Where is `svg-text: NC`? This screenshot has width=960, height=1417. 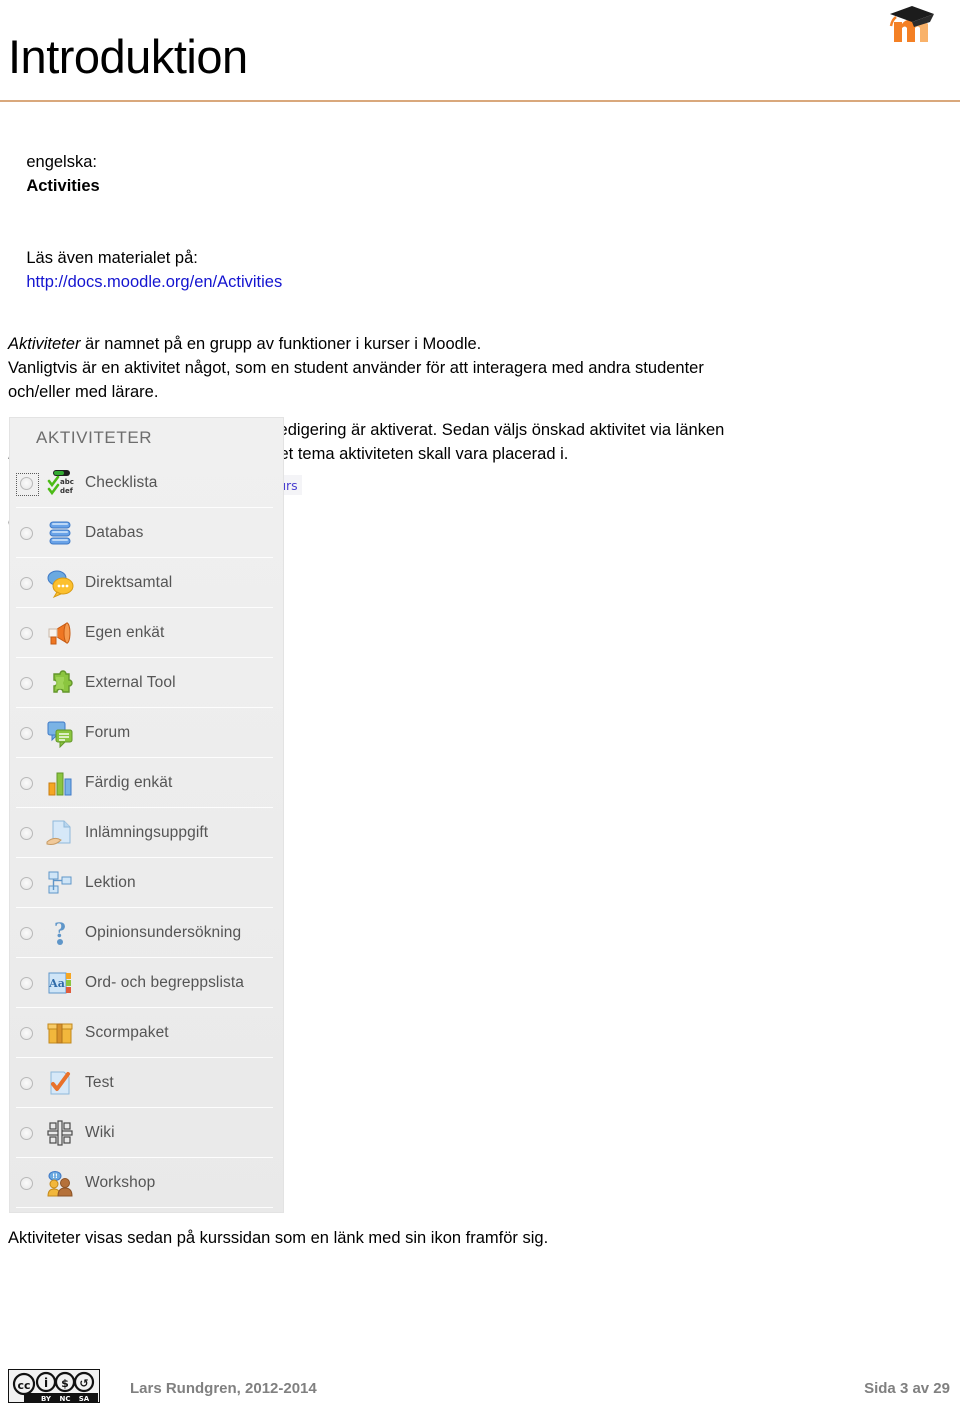
svg-text: NC is located at coordinates (65, 1399).